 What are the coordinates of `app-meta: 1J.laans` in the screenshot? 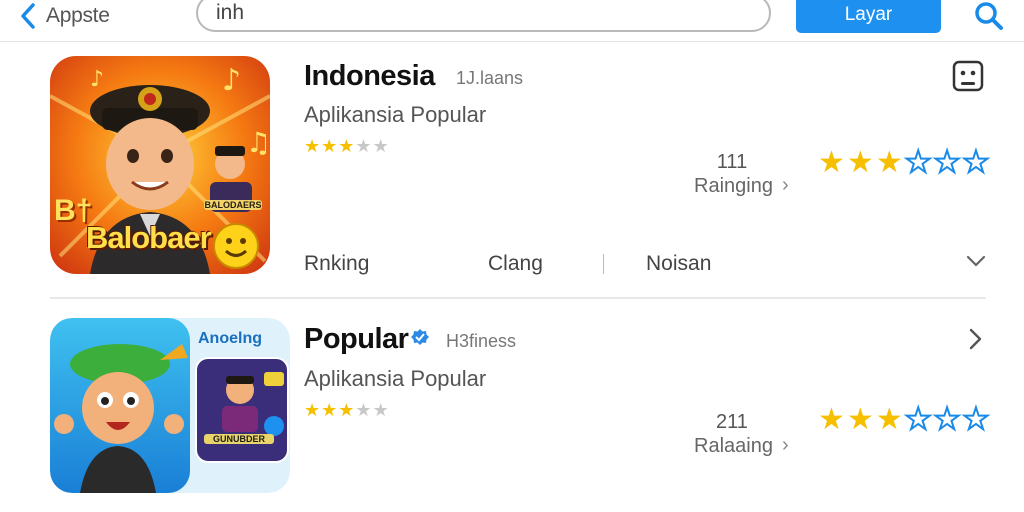 It's located at (490, 78).